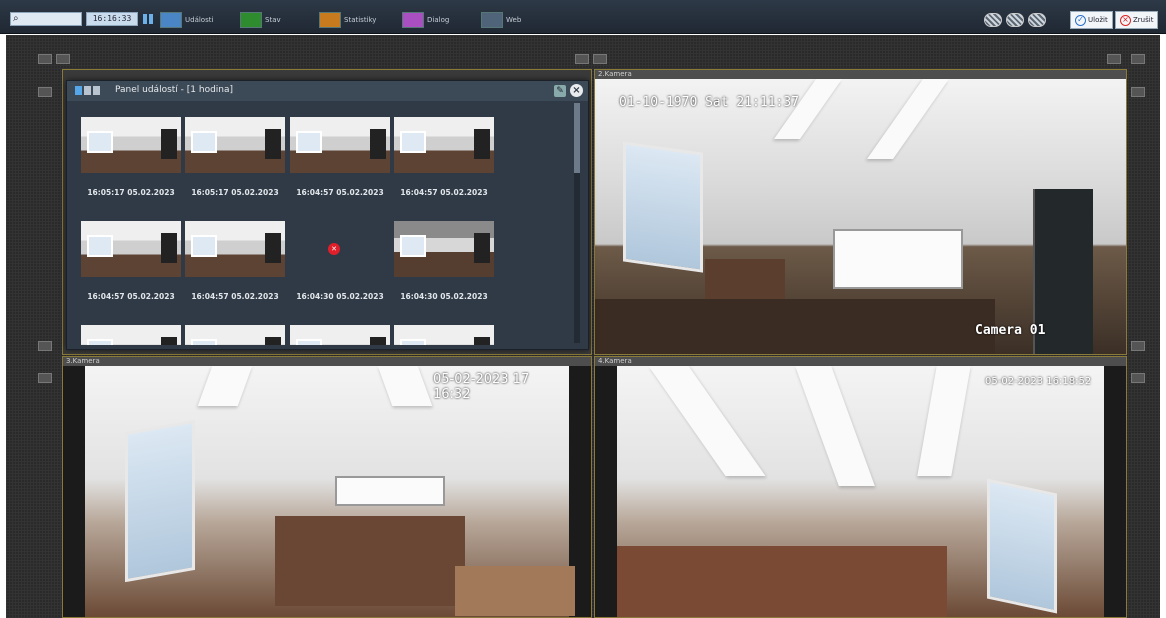  What do you see at coordinates (330, 20) in the screenshot?
I see `statistics-icon` at bounding box center [330, 20].